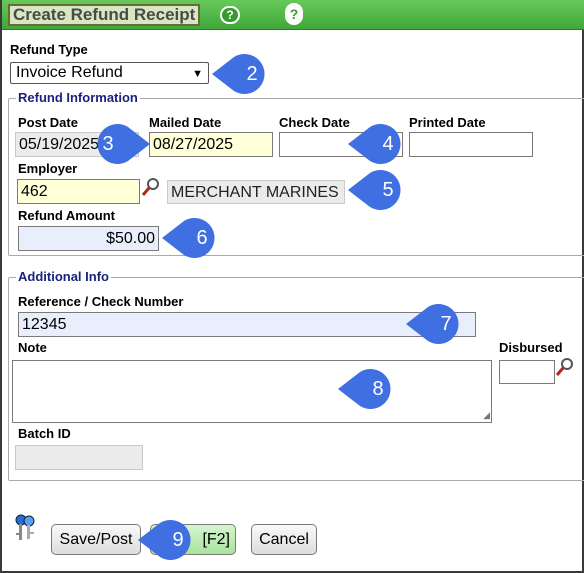 Image resolution: width=584 pixels, height=573 pixels. I want to click on refund-type-select: Invoice Refund ▼, so click(109, 73).